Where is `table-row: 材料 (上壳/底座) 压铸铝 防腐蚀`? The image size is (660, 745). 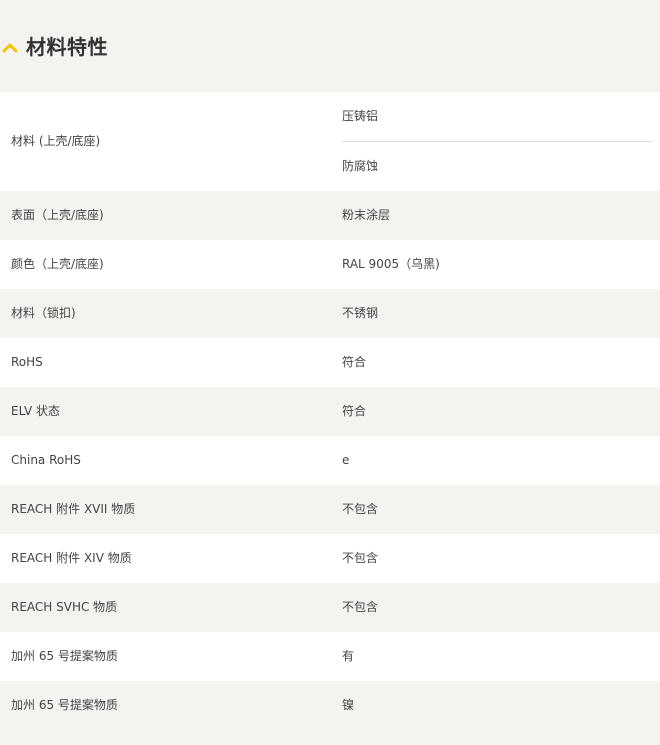 table-row: 材料 (上壳/底座) 压铸铝 防腐蚀 is located at coordinates (330, 141).